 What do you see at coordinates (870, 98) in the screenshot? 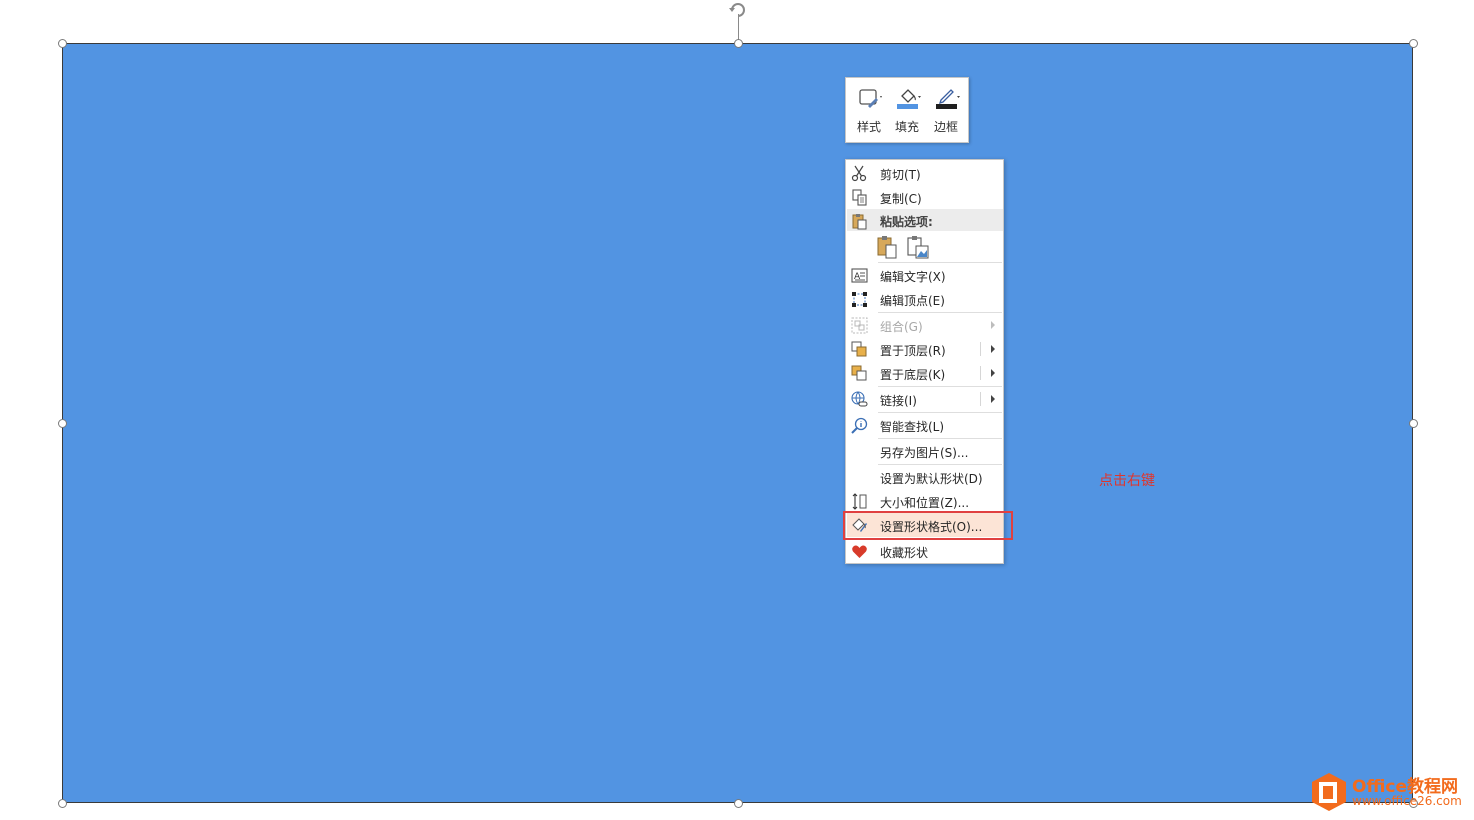
I see `shape-style-icon` at bounding box center [870, 98].